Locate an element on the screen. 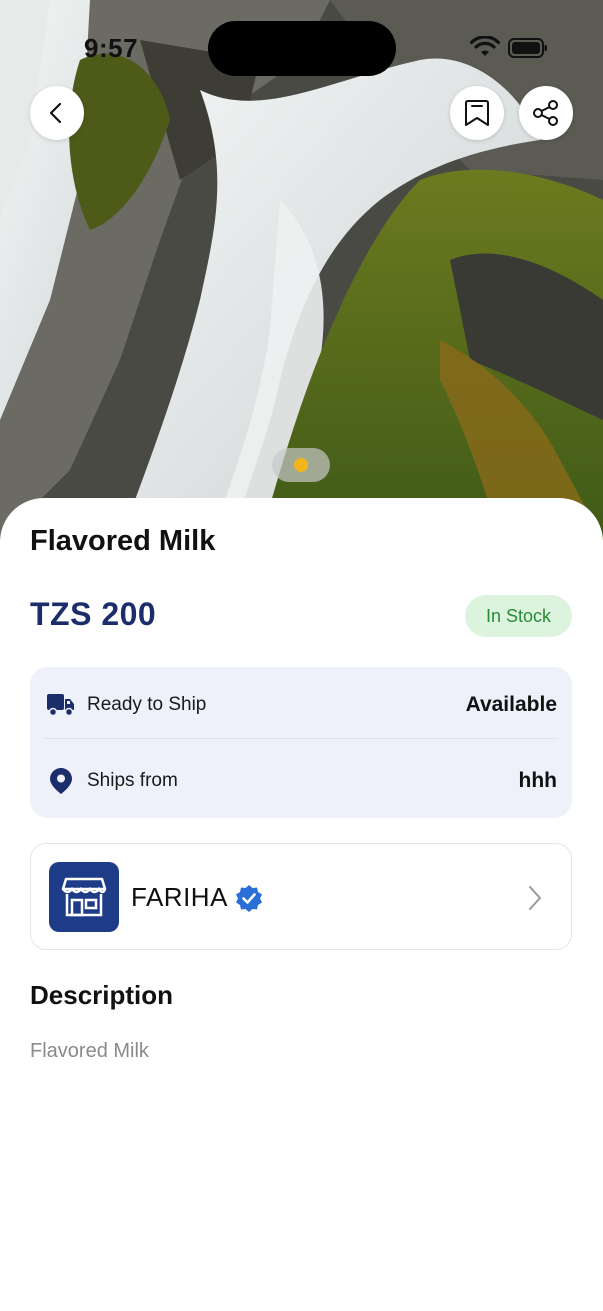 Image resolution: width=603 pixels, height=1311 pixels. ships-from-label: Ships from is located at coordinates (132, 780).